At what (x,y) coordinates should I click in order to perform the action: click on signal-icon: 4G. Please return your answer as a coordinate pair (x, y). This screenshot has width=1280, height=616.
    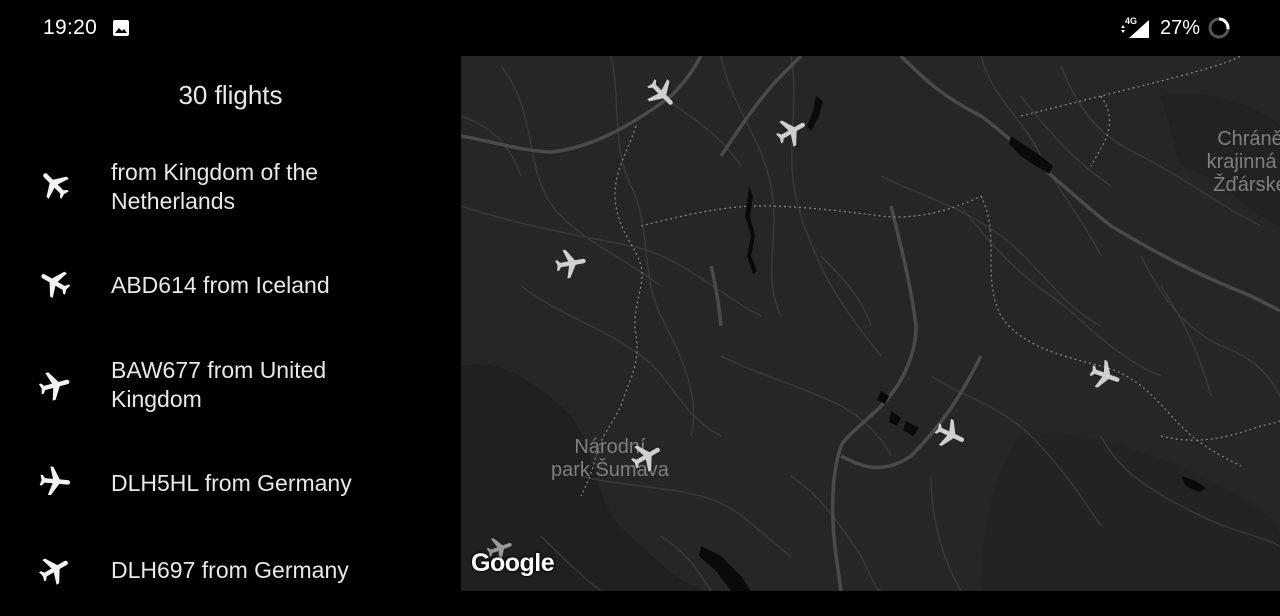
    Looking at the image, I should click on (1135, 27).